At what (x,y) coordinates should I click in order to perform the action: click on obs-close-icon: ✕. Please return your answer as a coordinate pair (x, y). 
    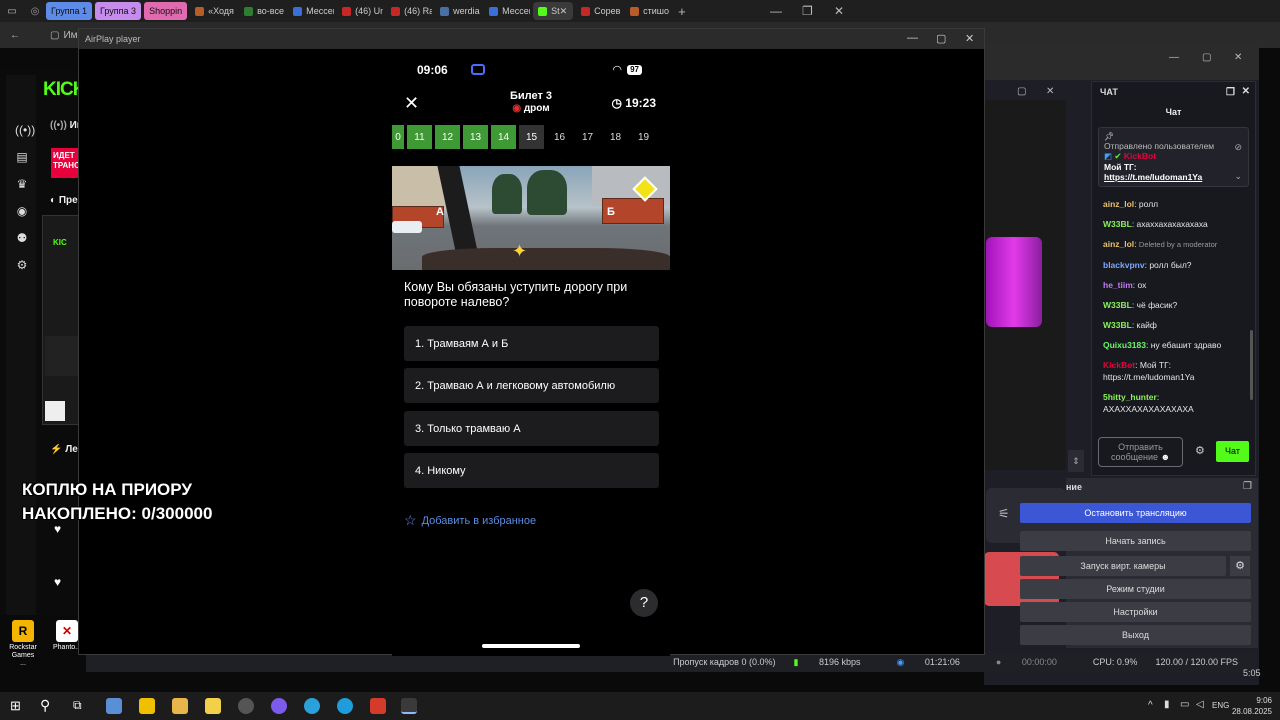
    Looking at the image, I should click on (1238, 57).